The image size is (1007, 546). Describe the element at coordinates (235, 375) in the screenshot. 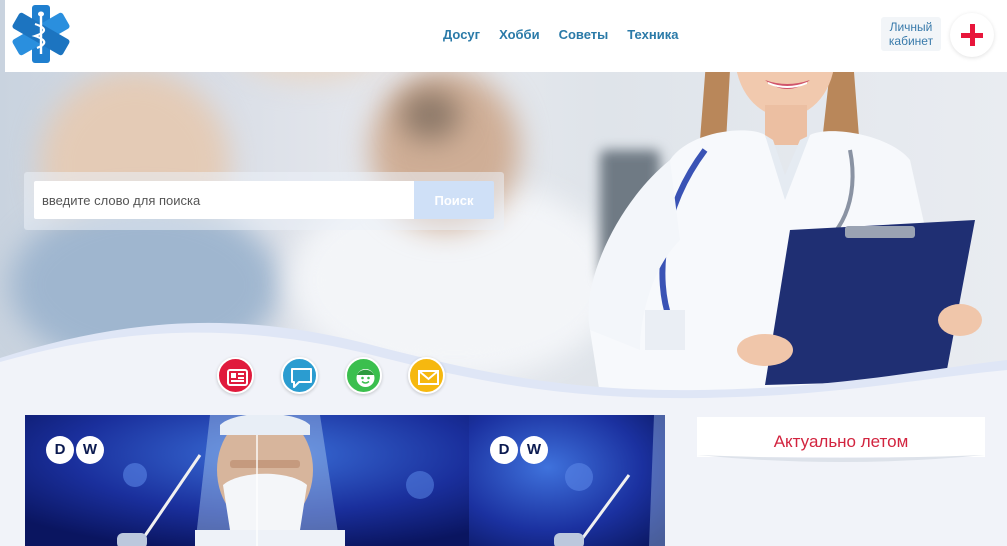

I see `news-icon` at that location.